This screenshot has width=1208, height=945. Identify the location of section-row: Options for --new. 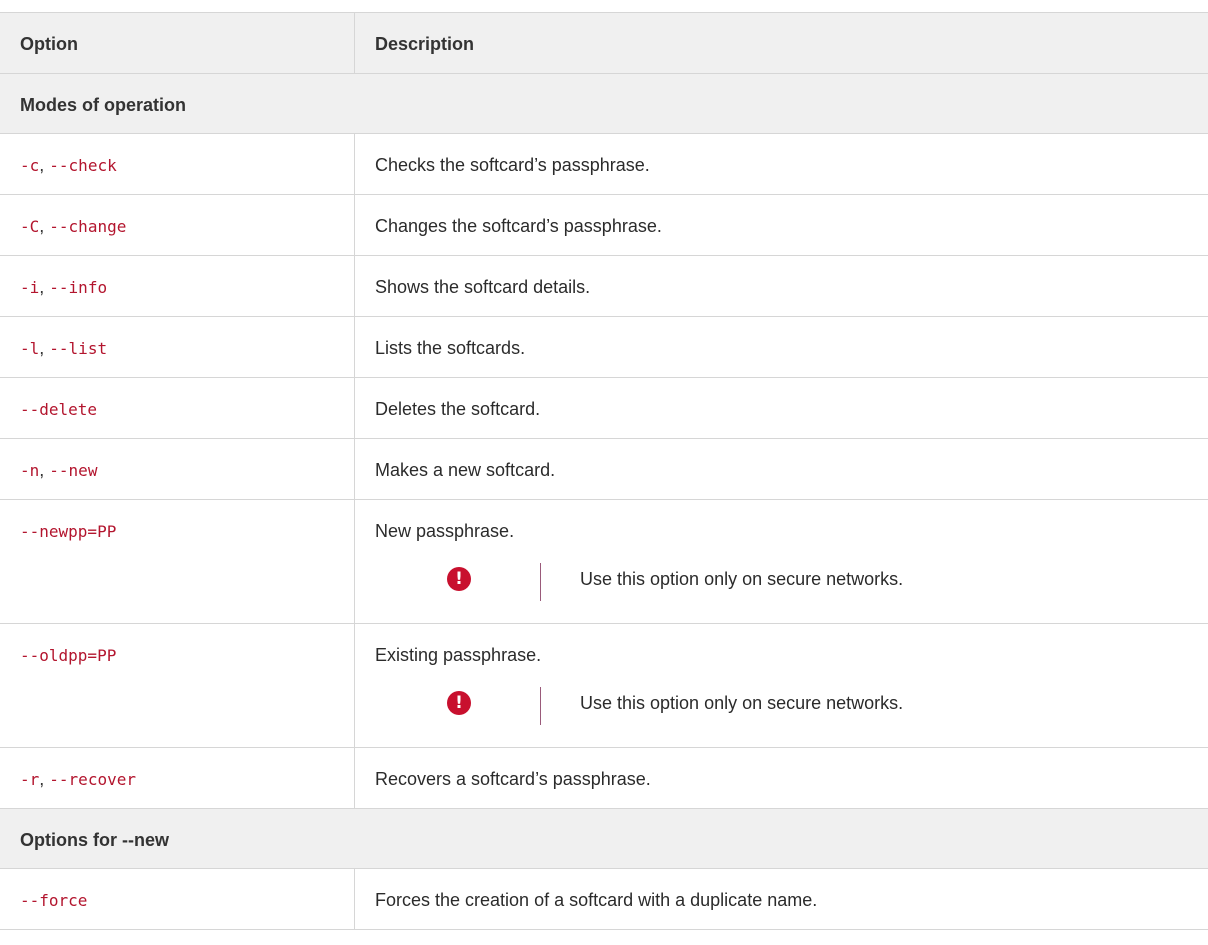
(604, 839).